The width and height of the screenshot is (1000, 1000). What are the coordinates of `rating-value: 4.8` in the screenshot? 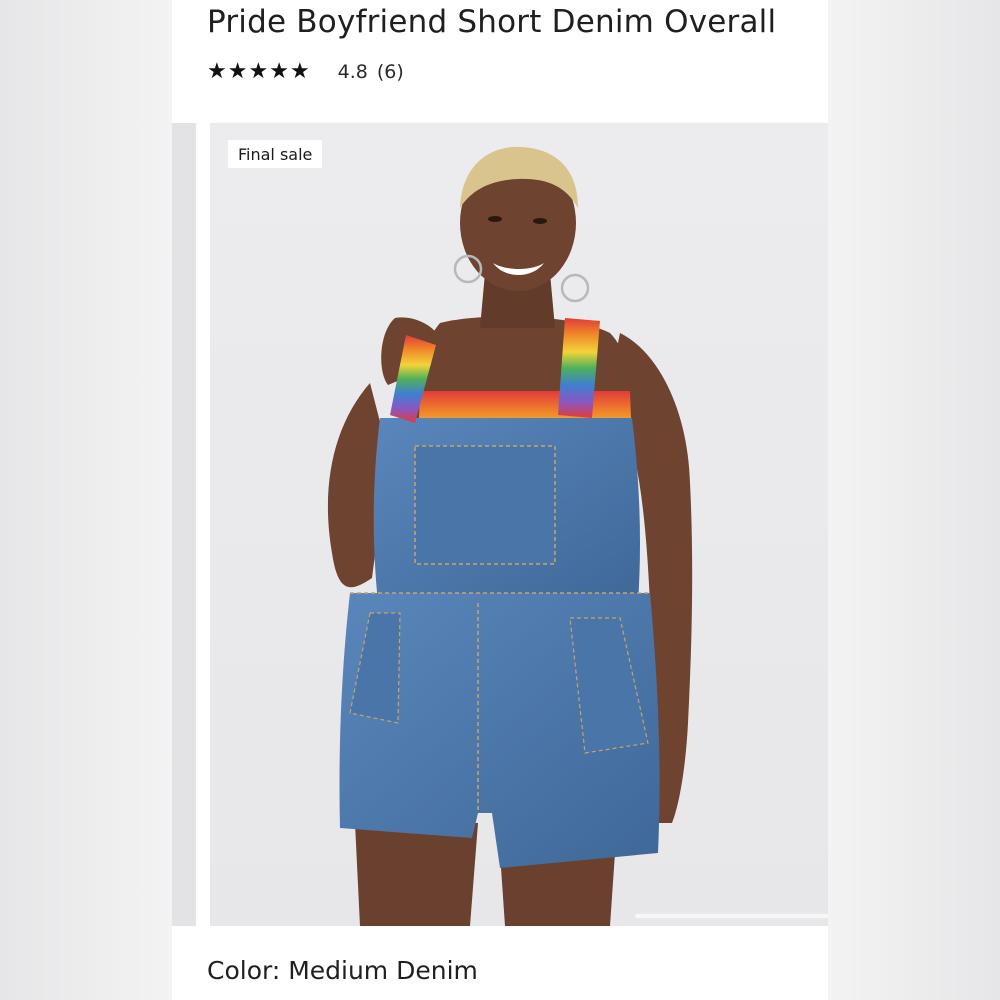 It's located at (352, 72).